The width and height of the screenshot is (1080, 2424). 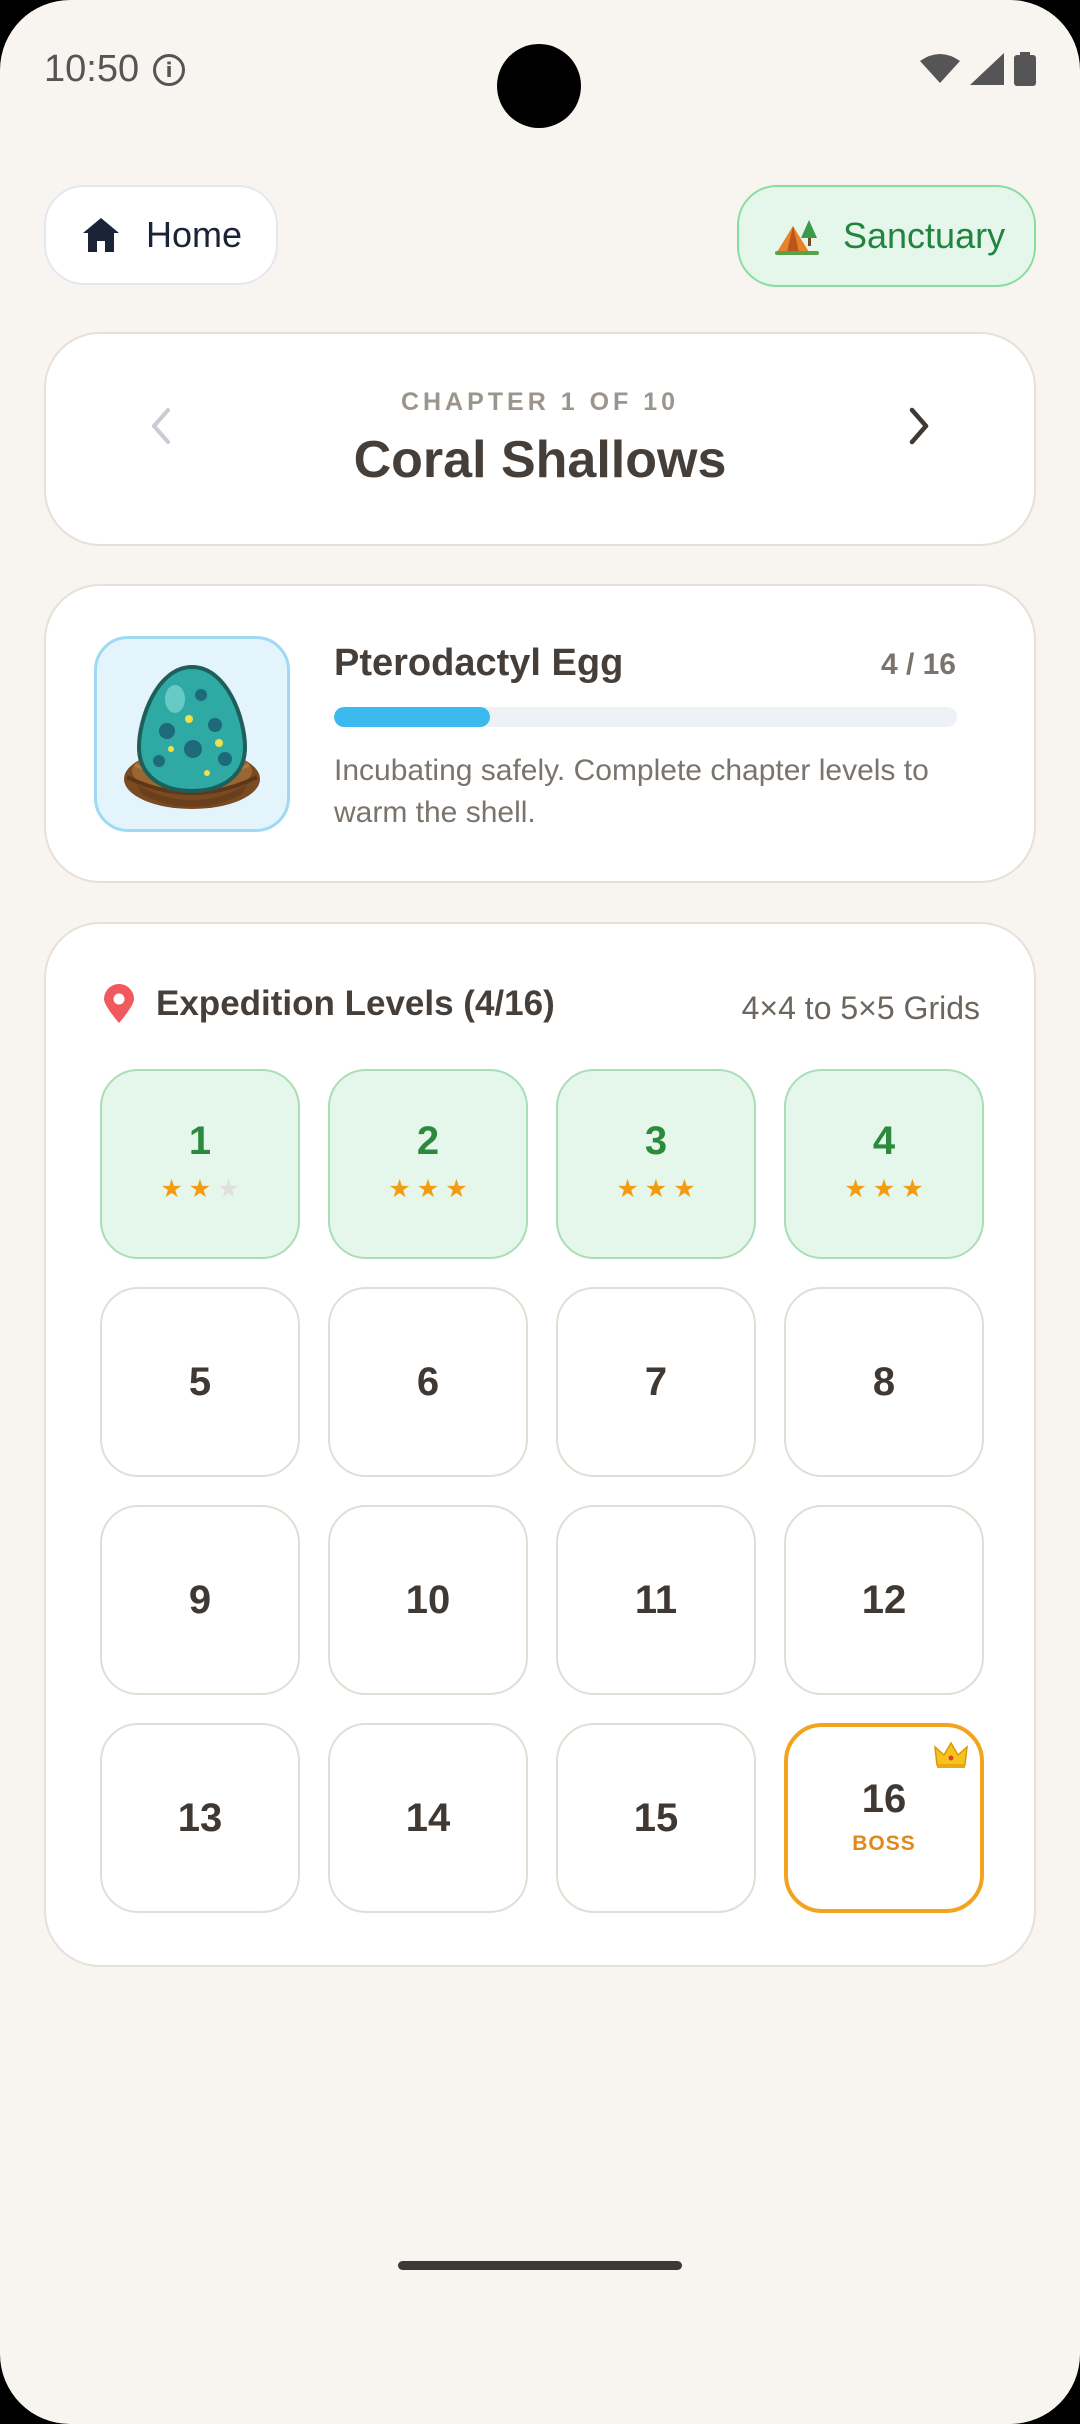 I want to click on chapter-subtitle: CHAPTER 1 OF 10, so click(x=540, y=402).